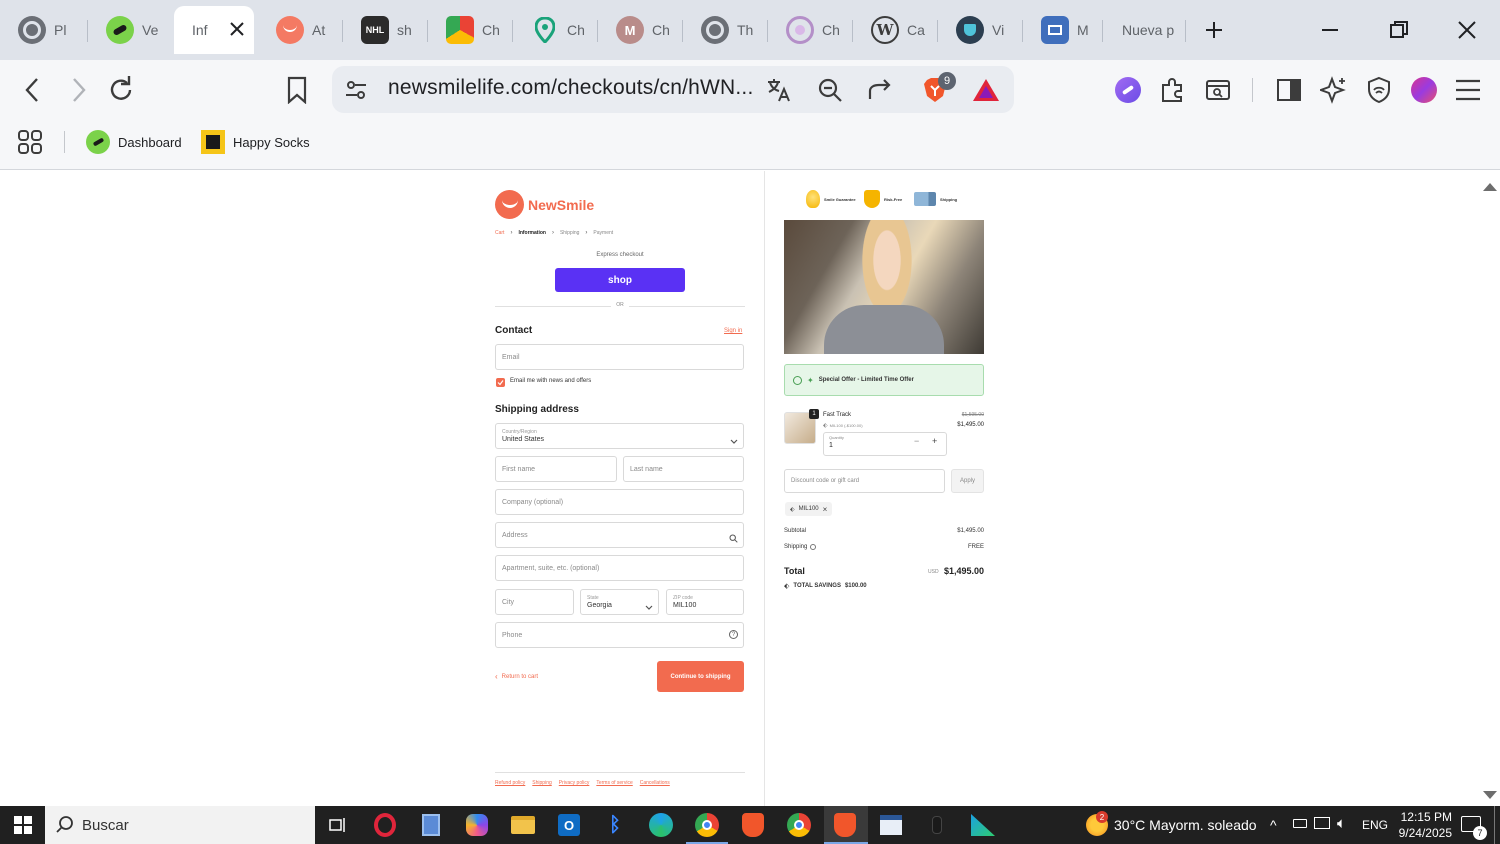  Describe the element at coordinates (779, 90) in the screenshot. I see `translate-button` at that location.